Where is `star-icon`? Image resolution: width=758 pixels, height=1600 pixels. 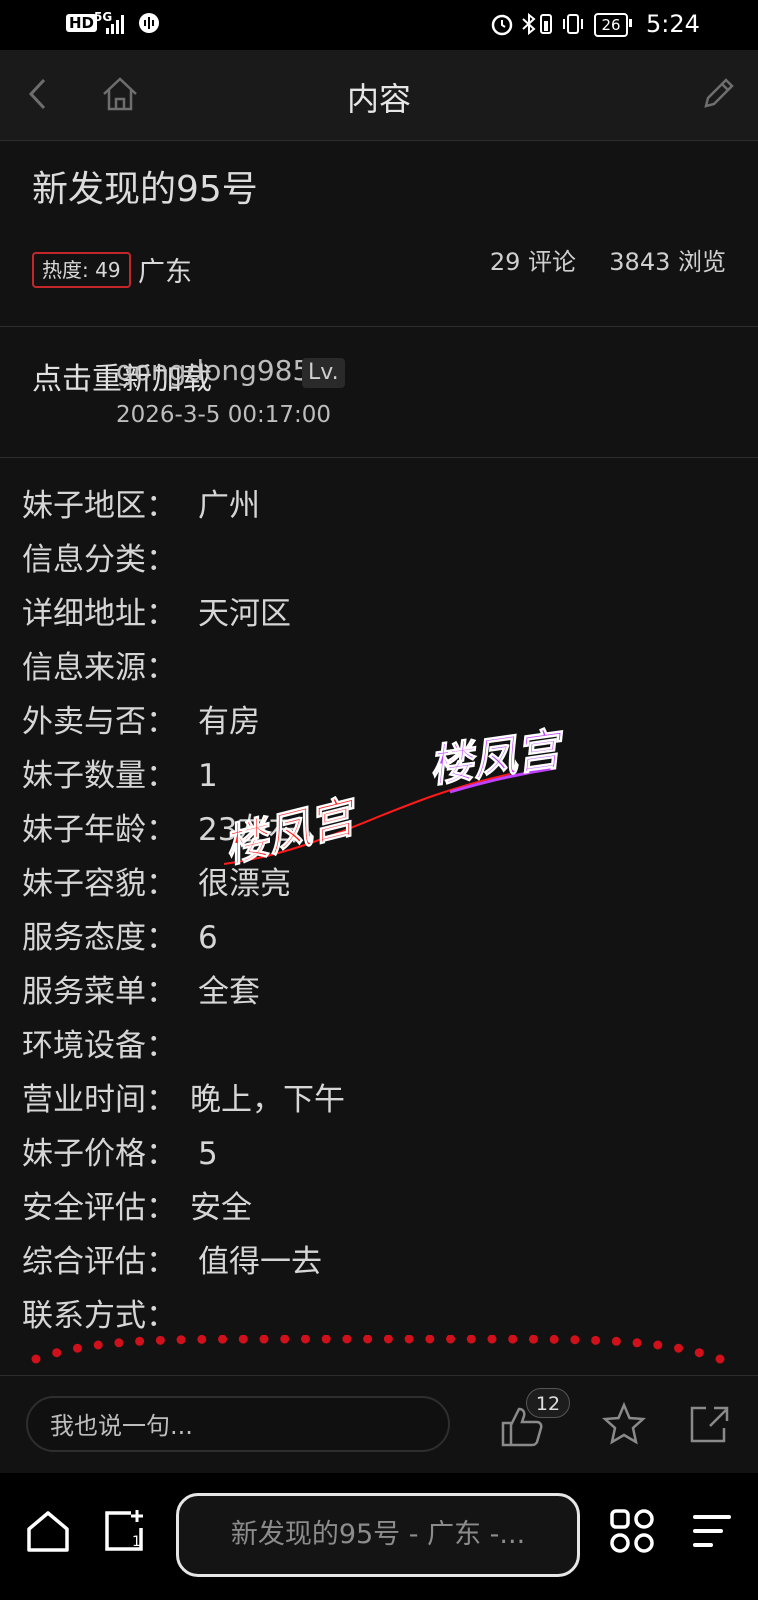
star-icon is located at coordinates (624, 1423).